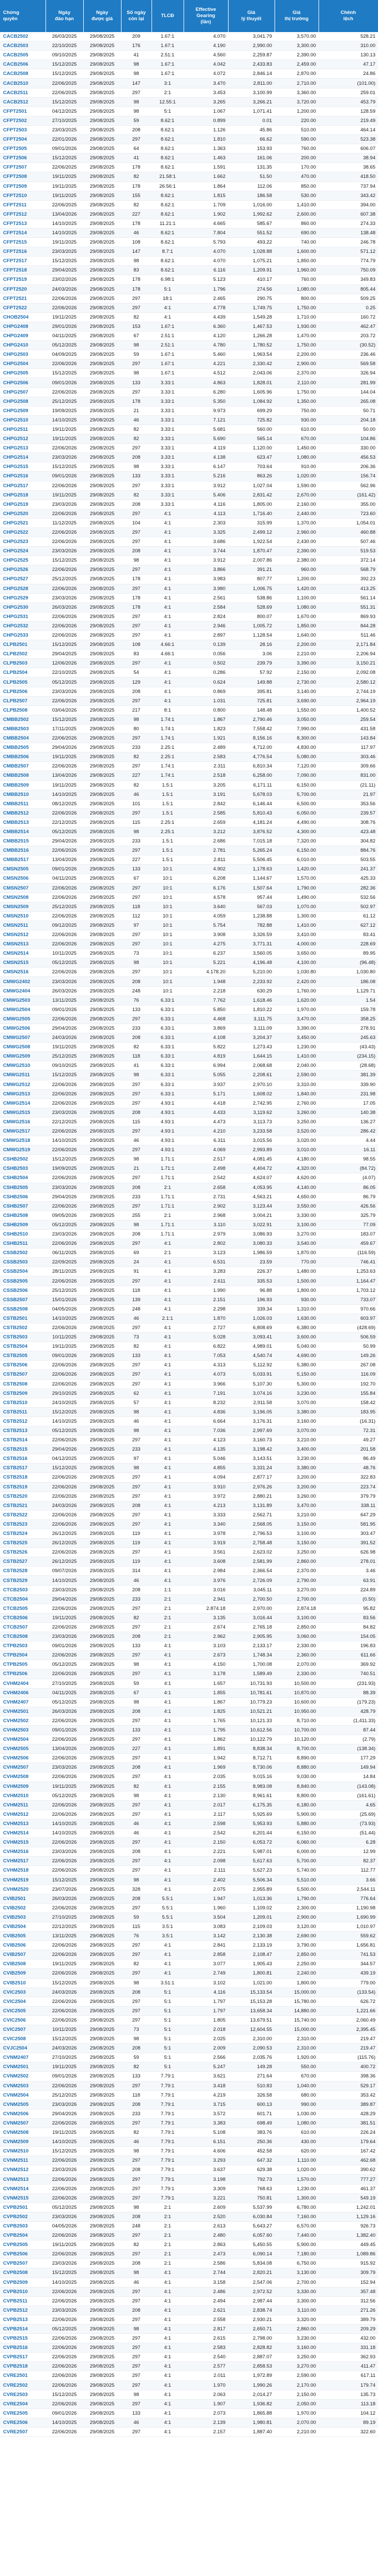  I want to click on effective-gearing-cell: 3.470, so click(206, 83).